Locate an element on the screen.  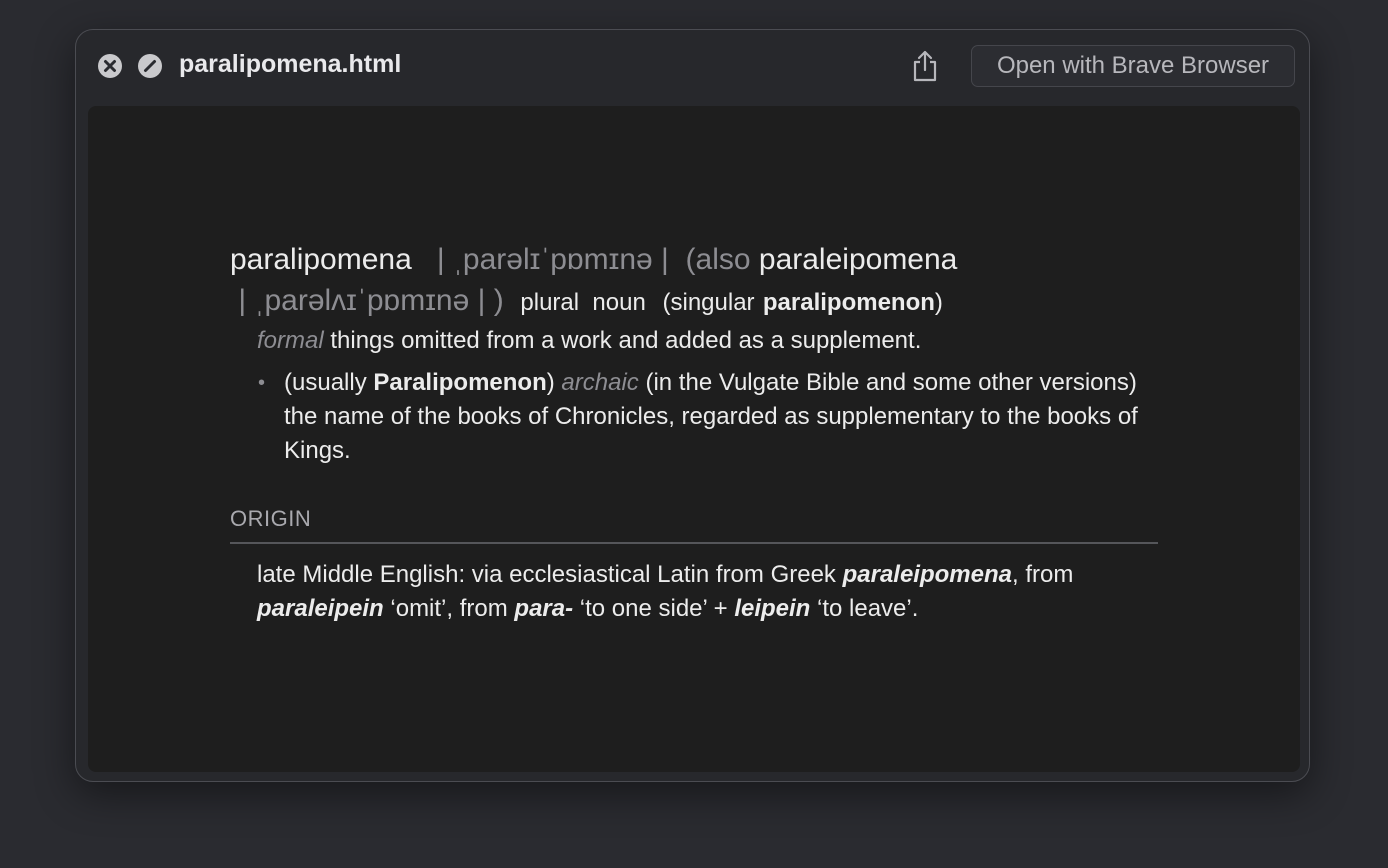
origin-heading: ORIGIN is located at coordinates (271, 518).